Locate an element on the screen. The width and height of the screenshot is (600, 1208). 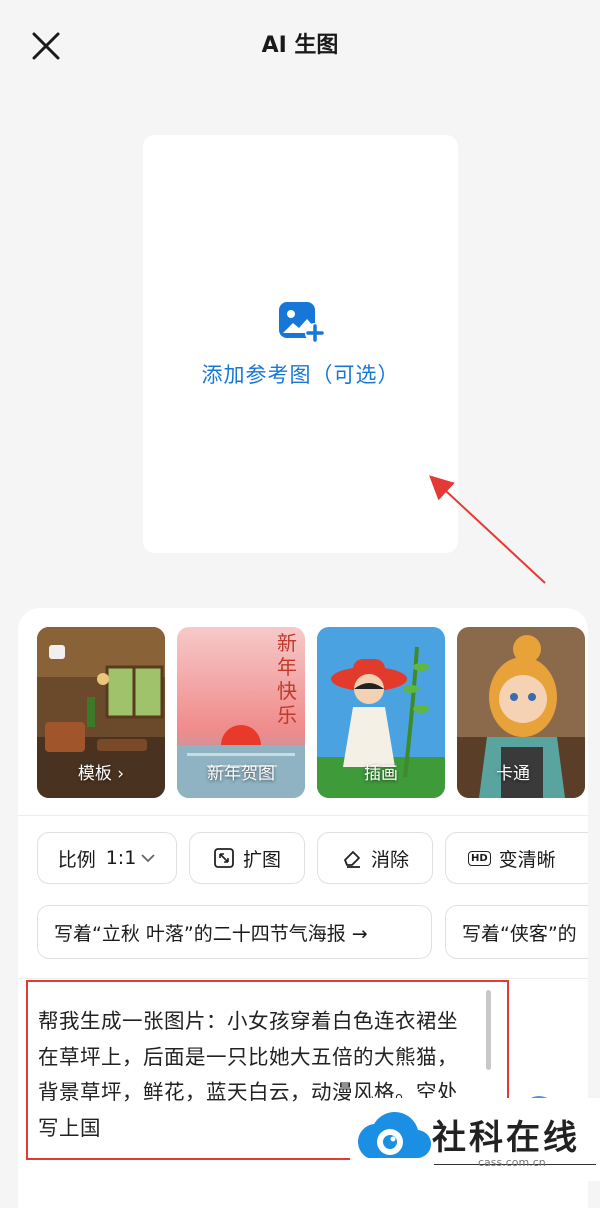
watermark: 社科在线 cass.com.cn is located at coordinates (475, 1139).